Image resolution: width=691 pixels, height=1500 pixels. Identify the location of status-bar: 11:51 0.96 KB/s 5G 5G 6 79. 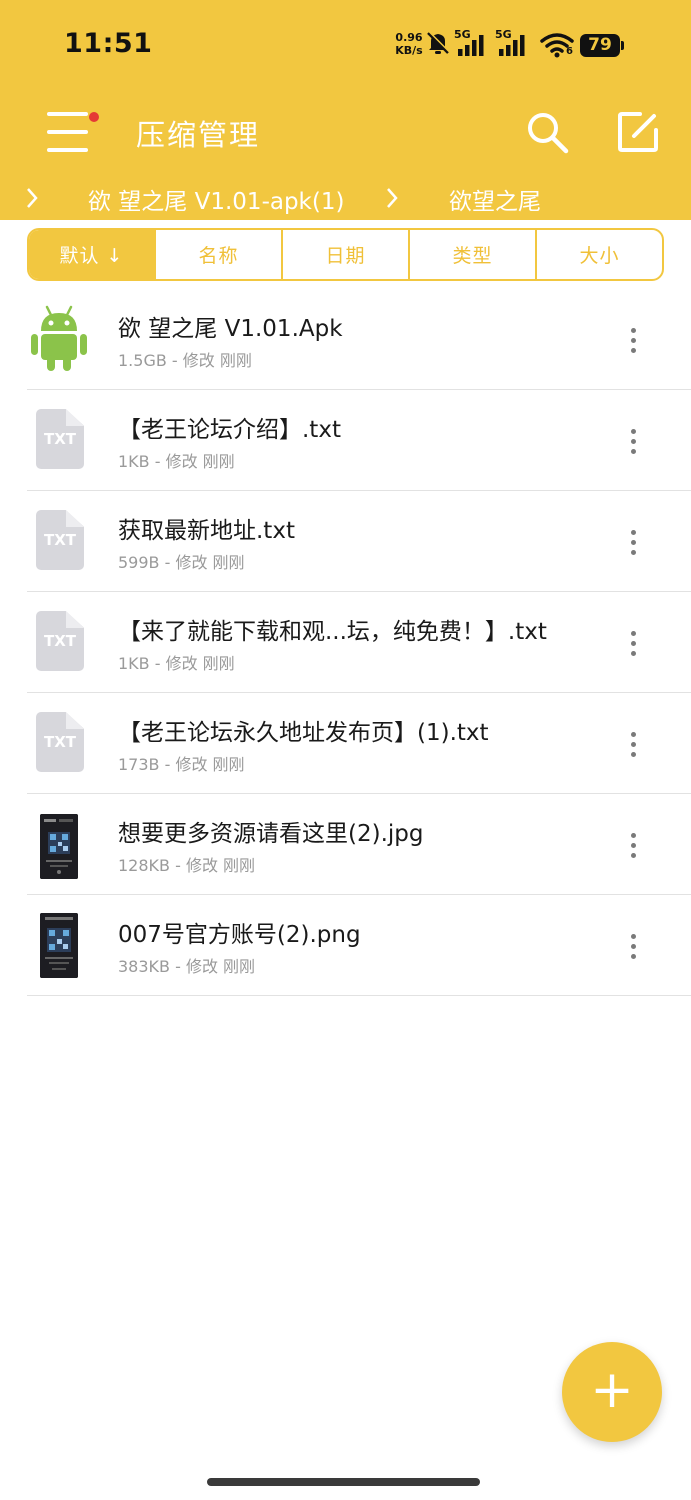
(345, 46).